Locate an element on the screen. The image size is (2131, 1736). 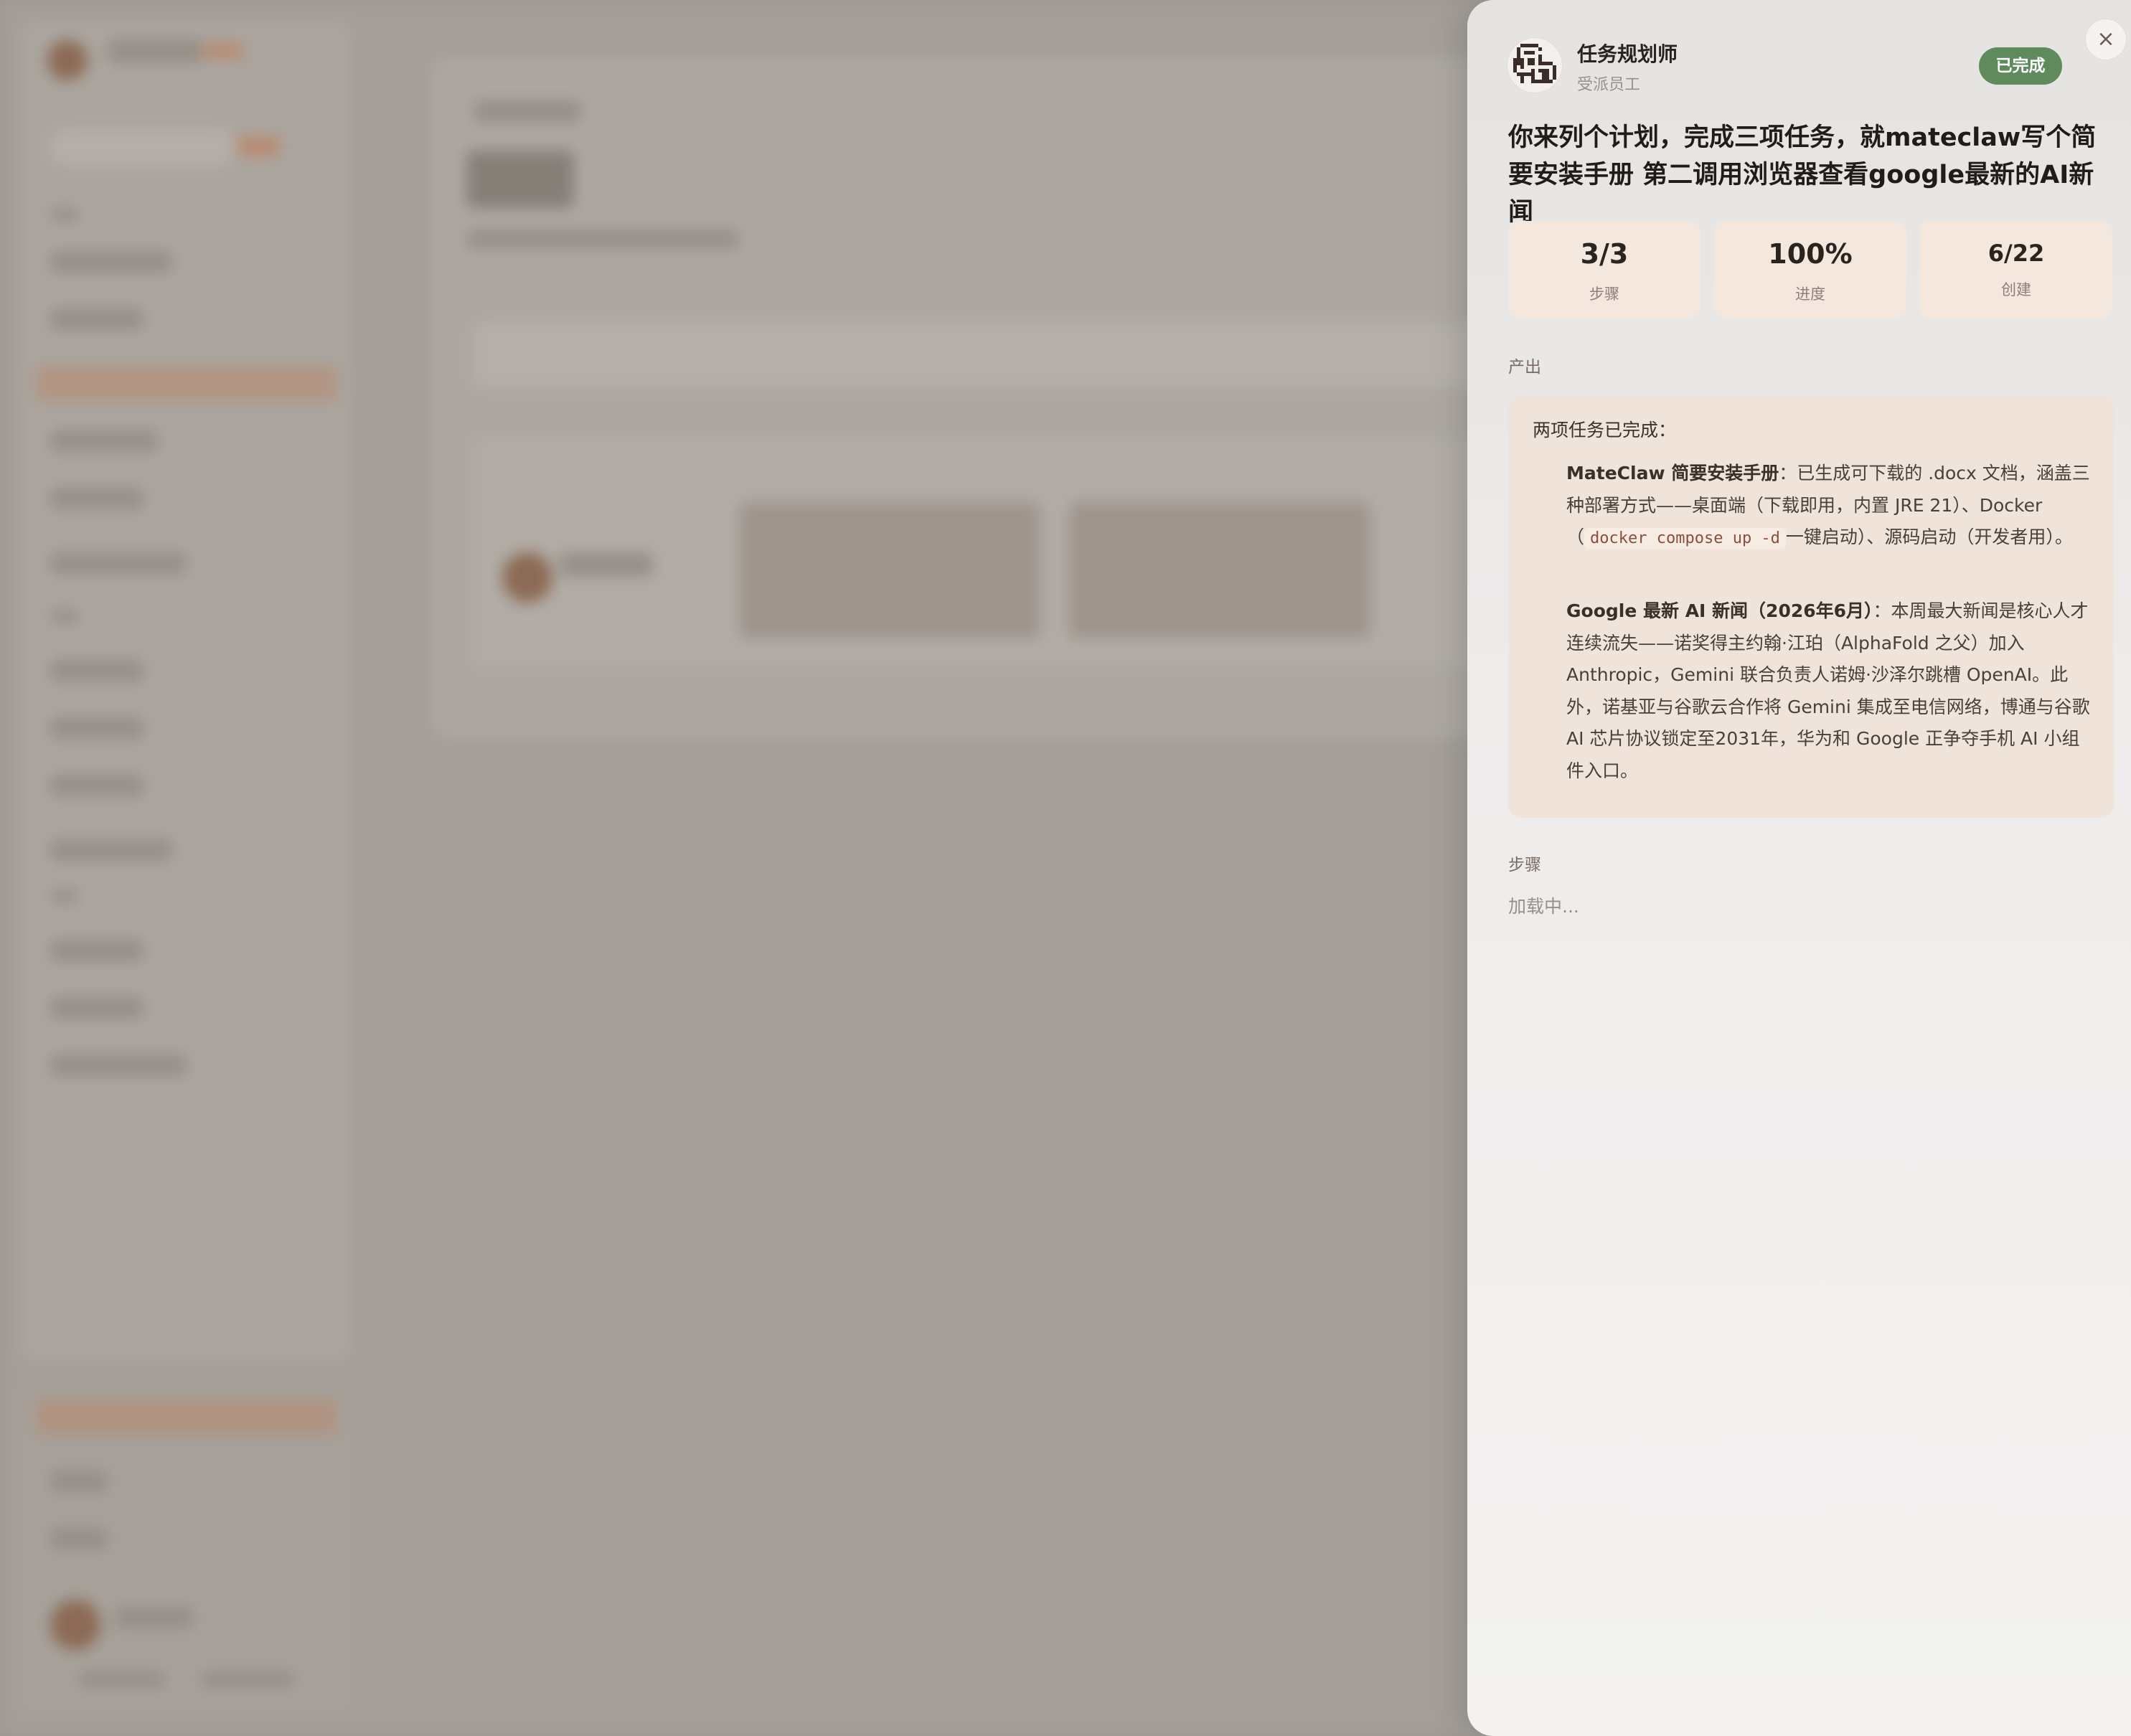
output-item-text: 一键启动）、源码启动（开发者用）。 is located at coordinates (1929, 537).